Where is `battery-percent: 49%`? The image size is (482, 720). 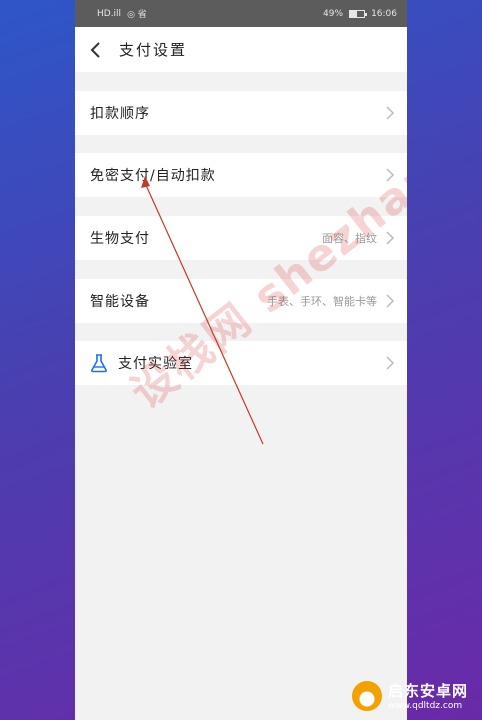
battery-percent: 49% is located at coordinates (333, 13).